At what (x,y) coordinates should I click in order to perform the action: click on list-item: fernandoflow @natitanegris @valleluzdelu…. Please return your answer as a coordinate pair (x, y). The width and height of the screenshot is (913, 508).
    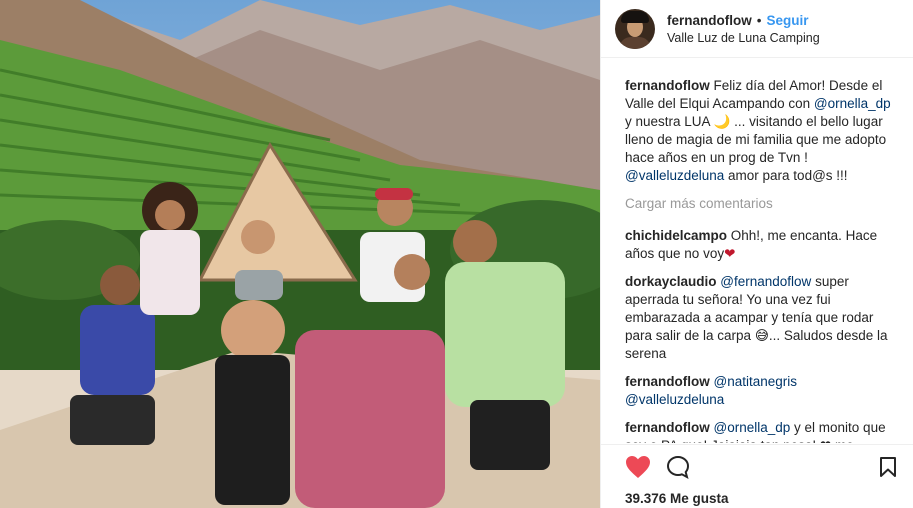
    Looking at the image, I should click on (763, 391).